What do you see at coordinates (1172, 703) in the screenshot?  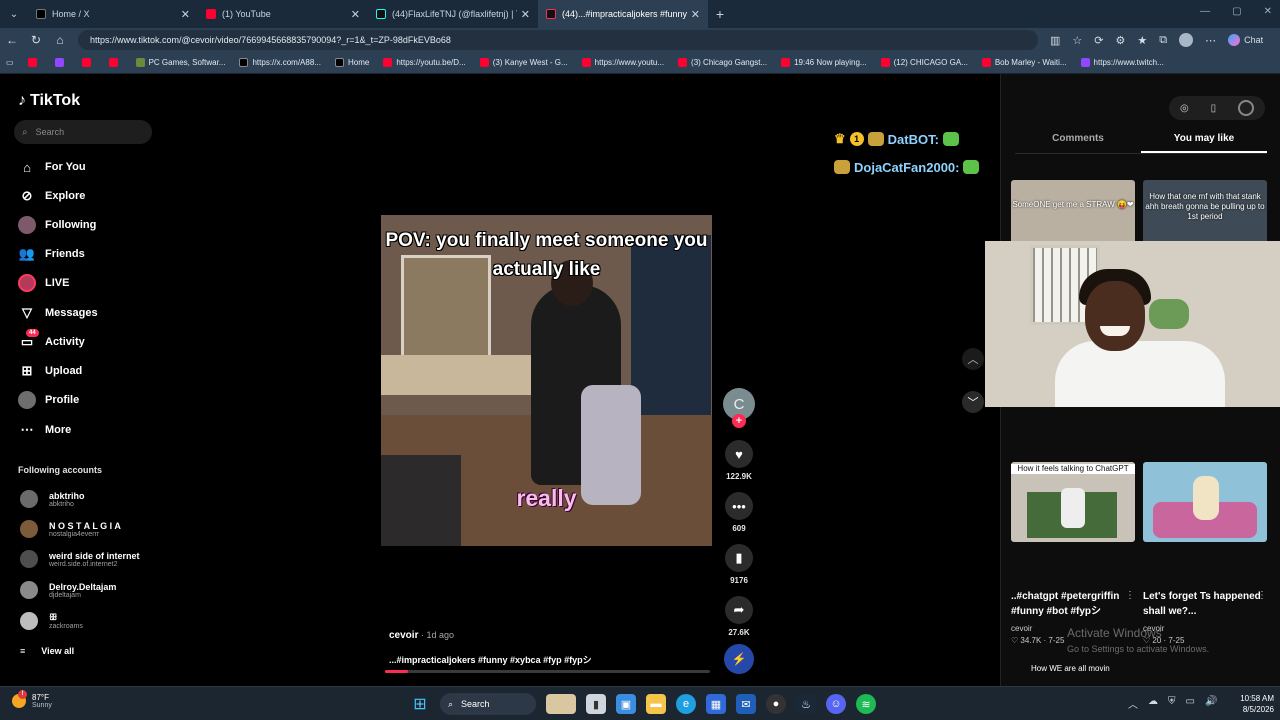 I see `security-icon: ⛨` at bounding box center [1172, 703].